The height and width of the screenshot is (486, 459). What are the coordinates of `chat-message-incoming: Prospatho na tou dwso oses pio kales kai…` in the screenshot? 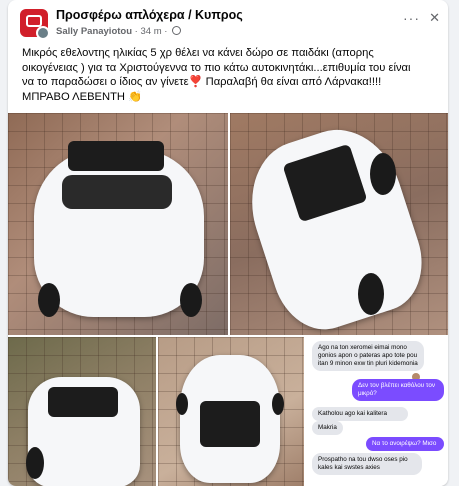 It's located at (367, 464).